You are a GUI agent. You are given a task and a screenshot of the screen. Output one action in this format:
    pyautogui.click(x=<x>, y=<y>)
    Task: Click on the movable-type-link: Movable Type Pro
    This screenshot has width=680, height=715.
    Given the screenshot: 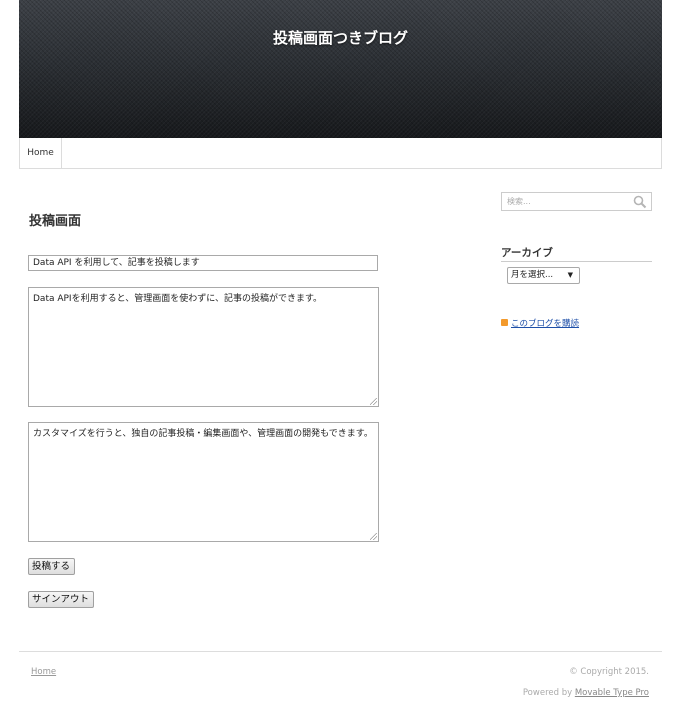 What is the action you would take?
    pyautogui.click(x=612, y=693)
    